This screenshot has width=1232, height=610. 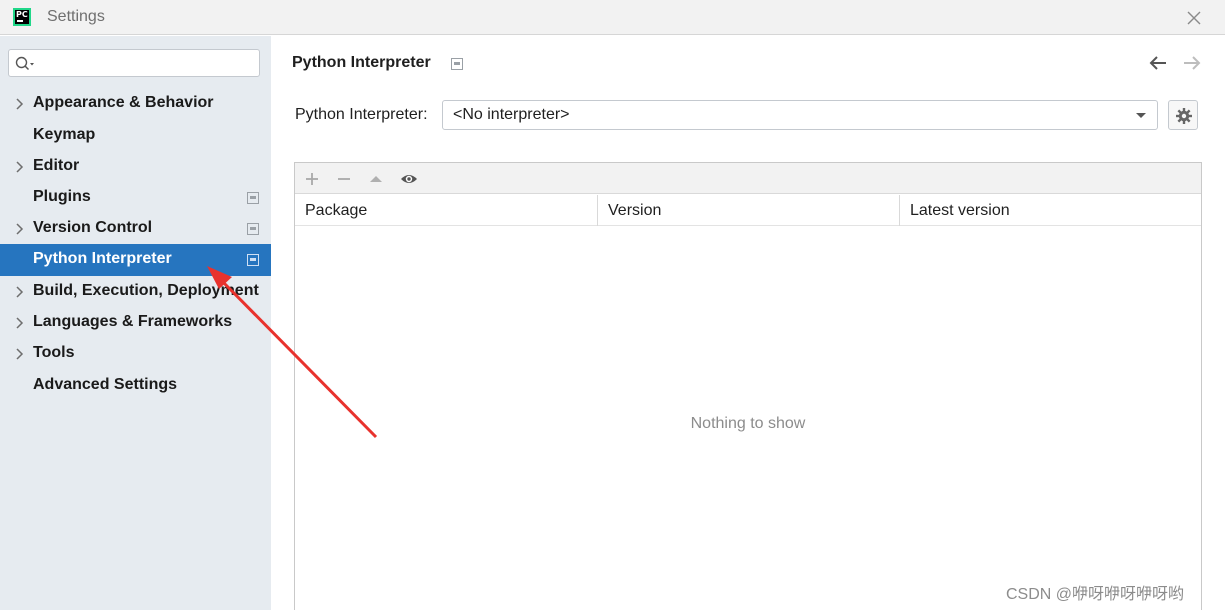 What do you see at coordinates (135, 354) in the screenshot?
I see `sidebar-item-tools: Tools` at bounding box center [135, 354].